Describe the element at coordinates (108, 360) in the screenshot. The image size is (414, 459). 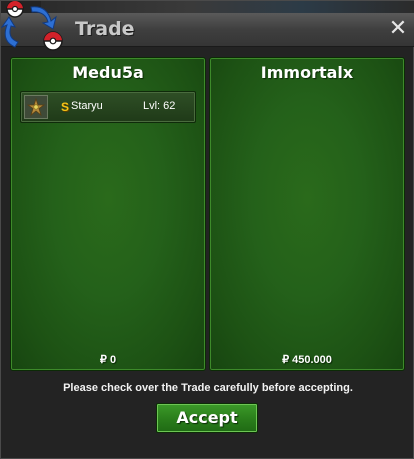
I see `left-money-amount: ₽ 0` at that location.